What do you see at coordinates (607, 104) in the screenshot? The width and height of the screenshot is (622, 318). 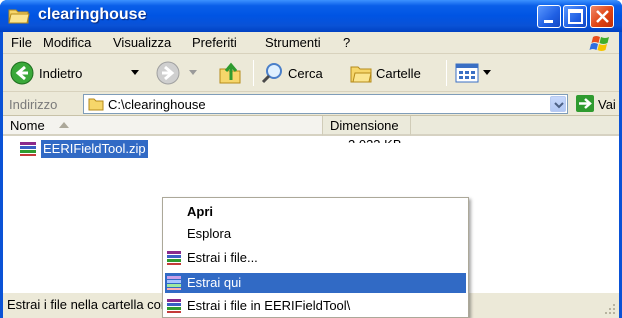 I see `go-label: Vai` at bounding box center [607, 104].